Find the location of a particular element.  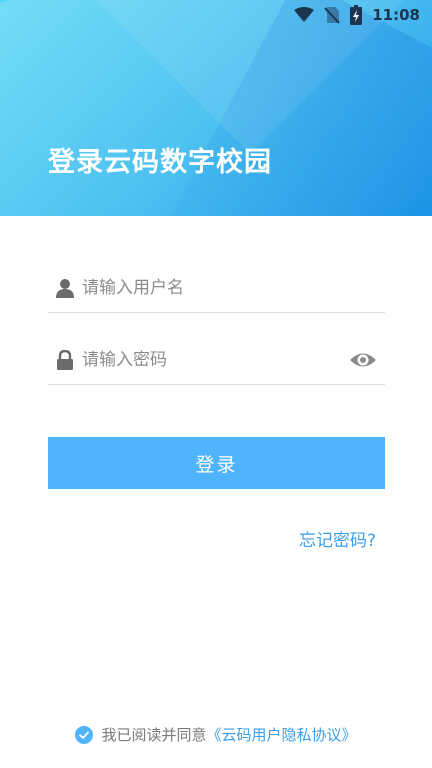

lock-icon is located at coordinates (65, 359).